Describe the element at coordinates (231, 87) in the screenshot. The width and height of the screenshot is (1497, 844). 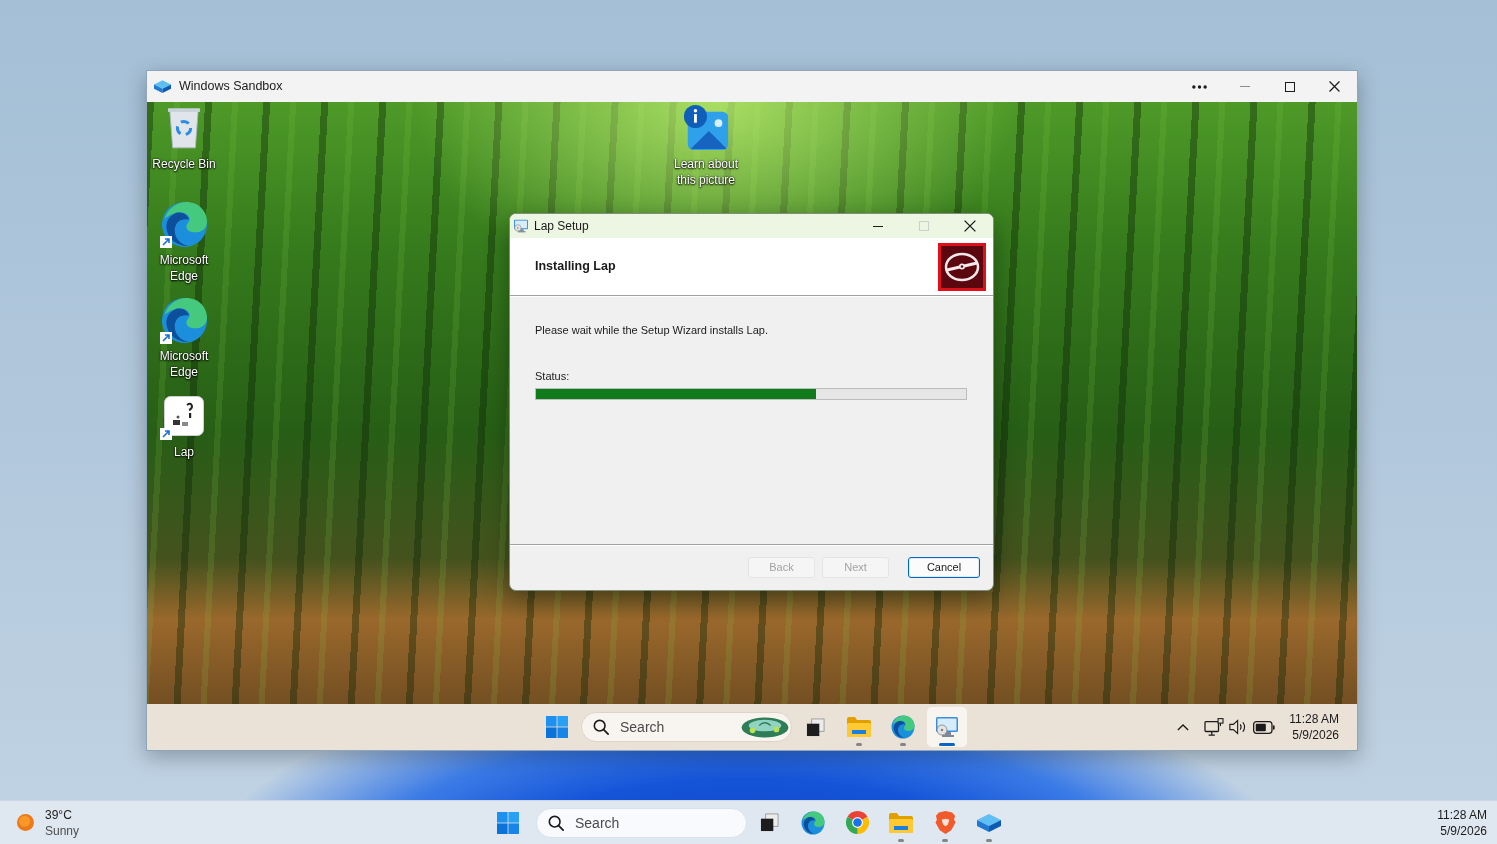
I see `window-title: Windows Sandbox` at that location.